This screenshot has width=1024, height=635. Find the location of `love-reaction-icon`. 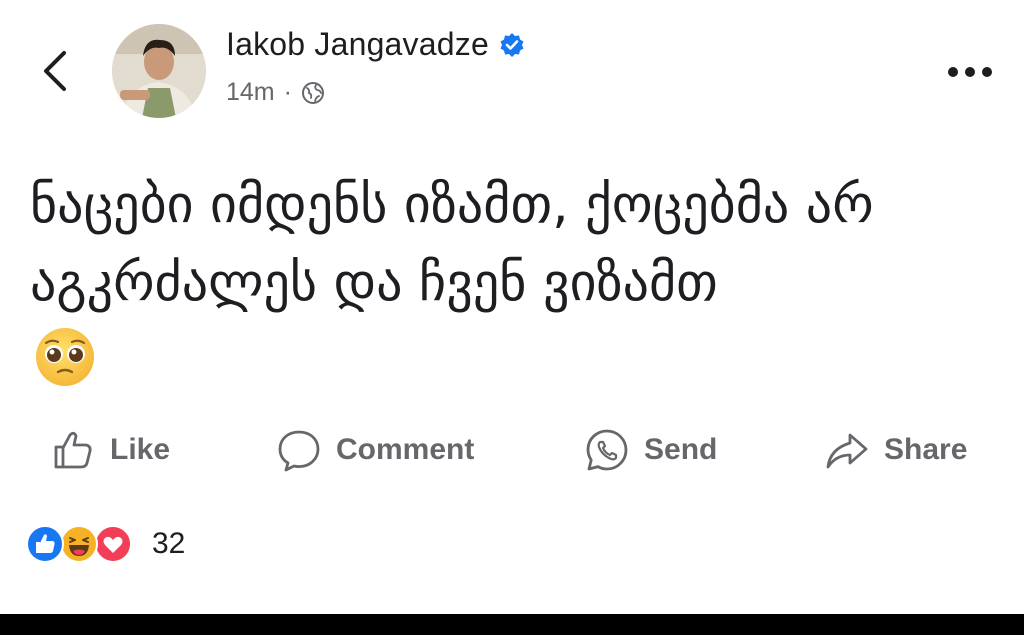

love-reaction-icon is located at coordinates (113, 544).